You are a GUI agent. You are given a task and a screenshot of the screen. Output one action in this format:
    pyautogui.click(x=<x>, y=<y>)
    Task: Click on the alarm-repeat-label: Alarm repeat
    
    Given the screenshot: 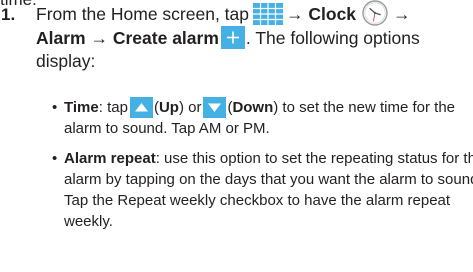 What is the action you would take?
    pyautogui.click(x=110, y=158)
    